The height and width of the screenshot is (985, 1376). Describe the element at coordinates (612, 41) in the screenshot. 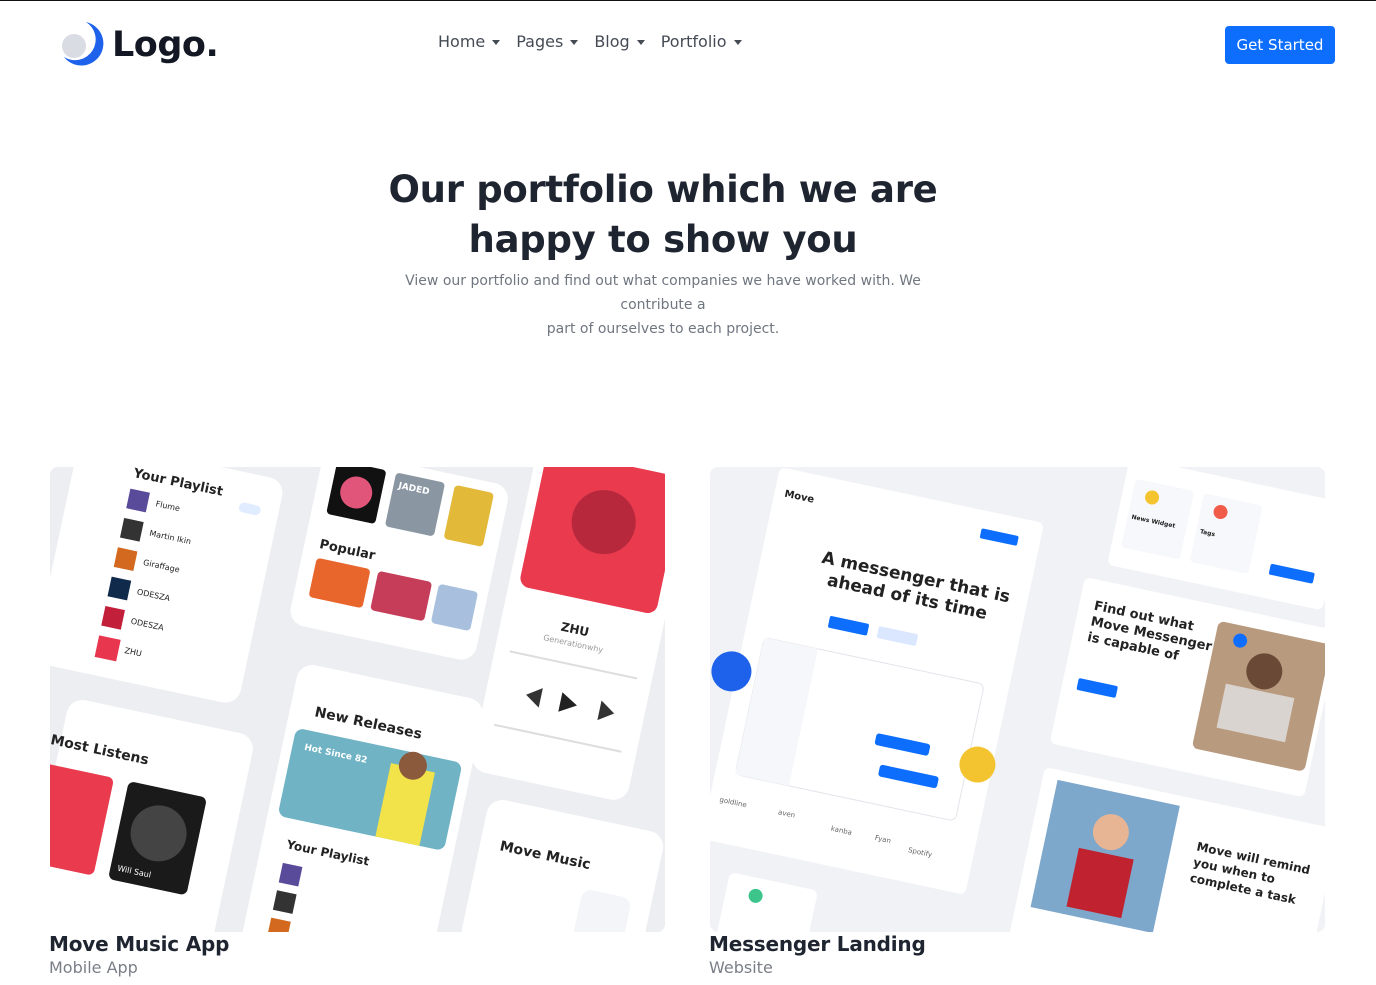

I see `nav-item-label: Blog` at that location.